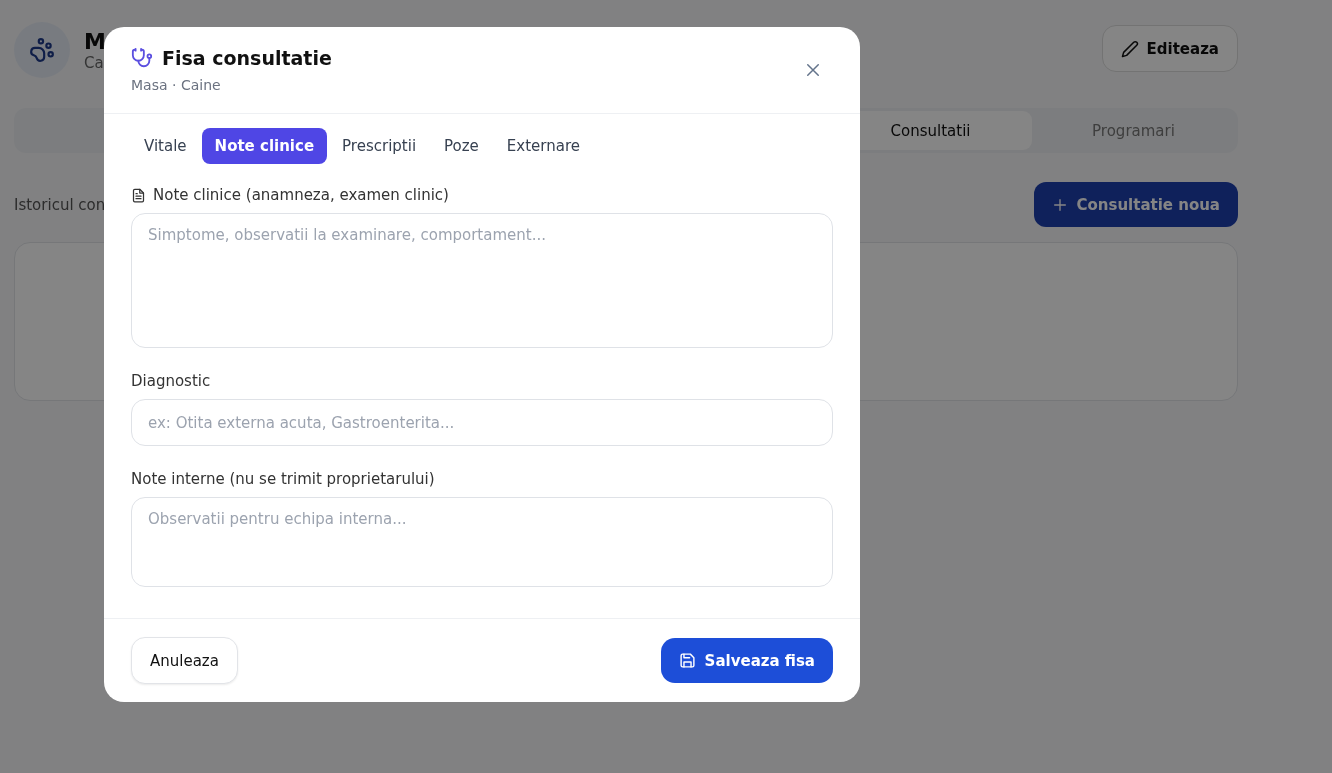 The width and height of the screenshot is (1332, 773). I want to click on field-label: Diagnostic, so click(171, 381).